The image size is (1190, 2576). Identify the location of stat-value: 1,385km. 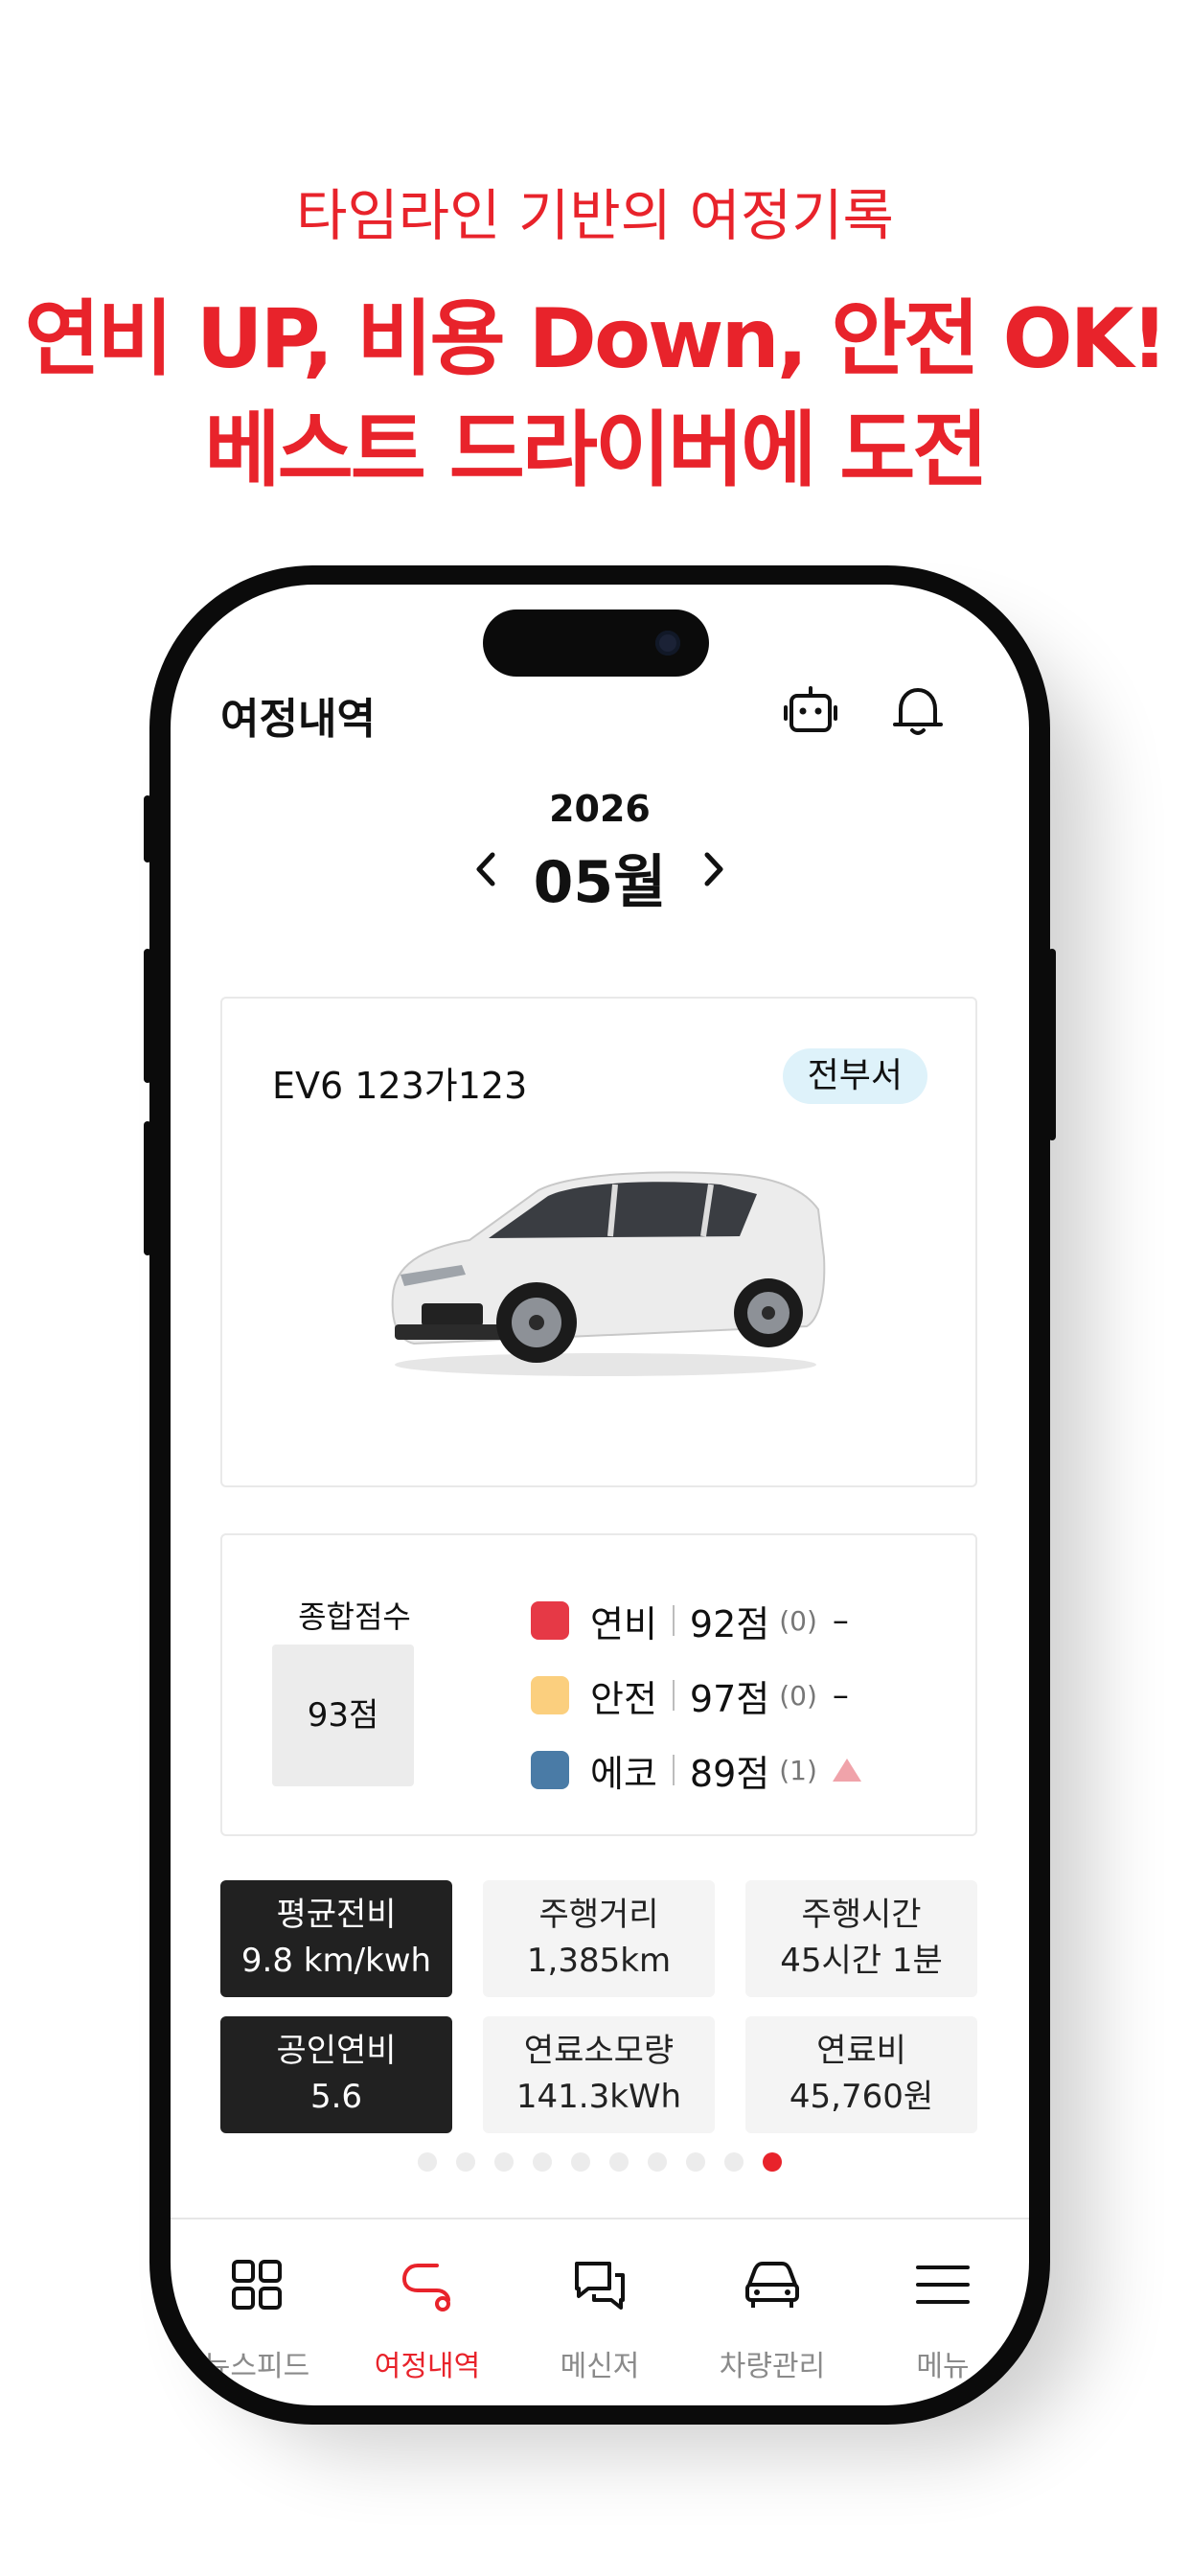
(599, 1961).